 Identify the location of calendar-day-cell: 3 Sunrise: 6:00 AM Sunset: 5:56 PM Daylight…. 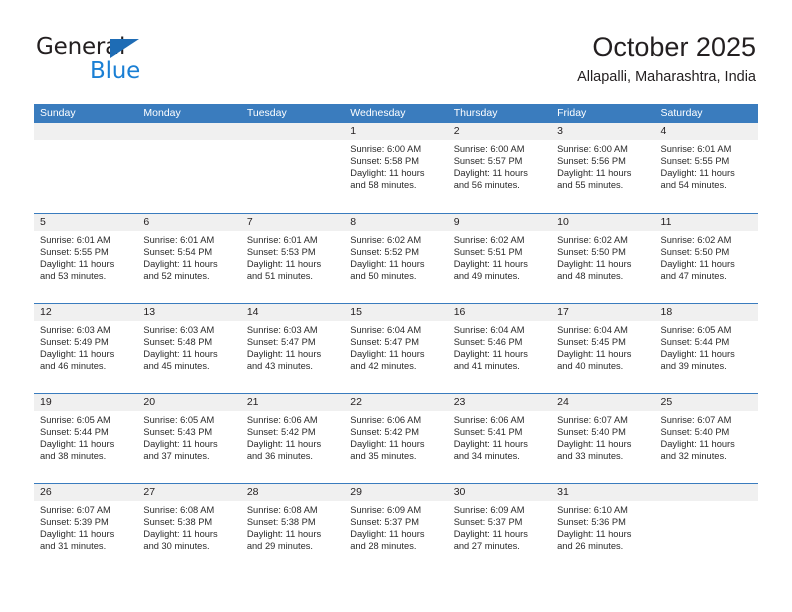
(603, 168).